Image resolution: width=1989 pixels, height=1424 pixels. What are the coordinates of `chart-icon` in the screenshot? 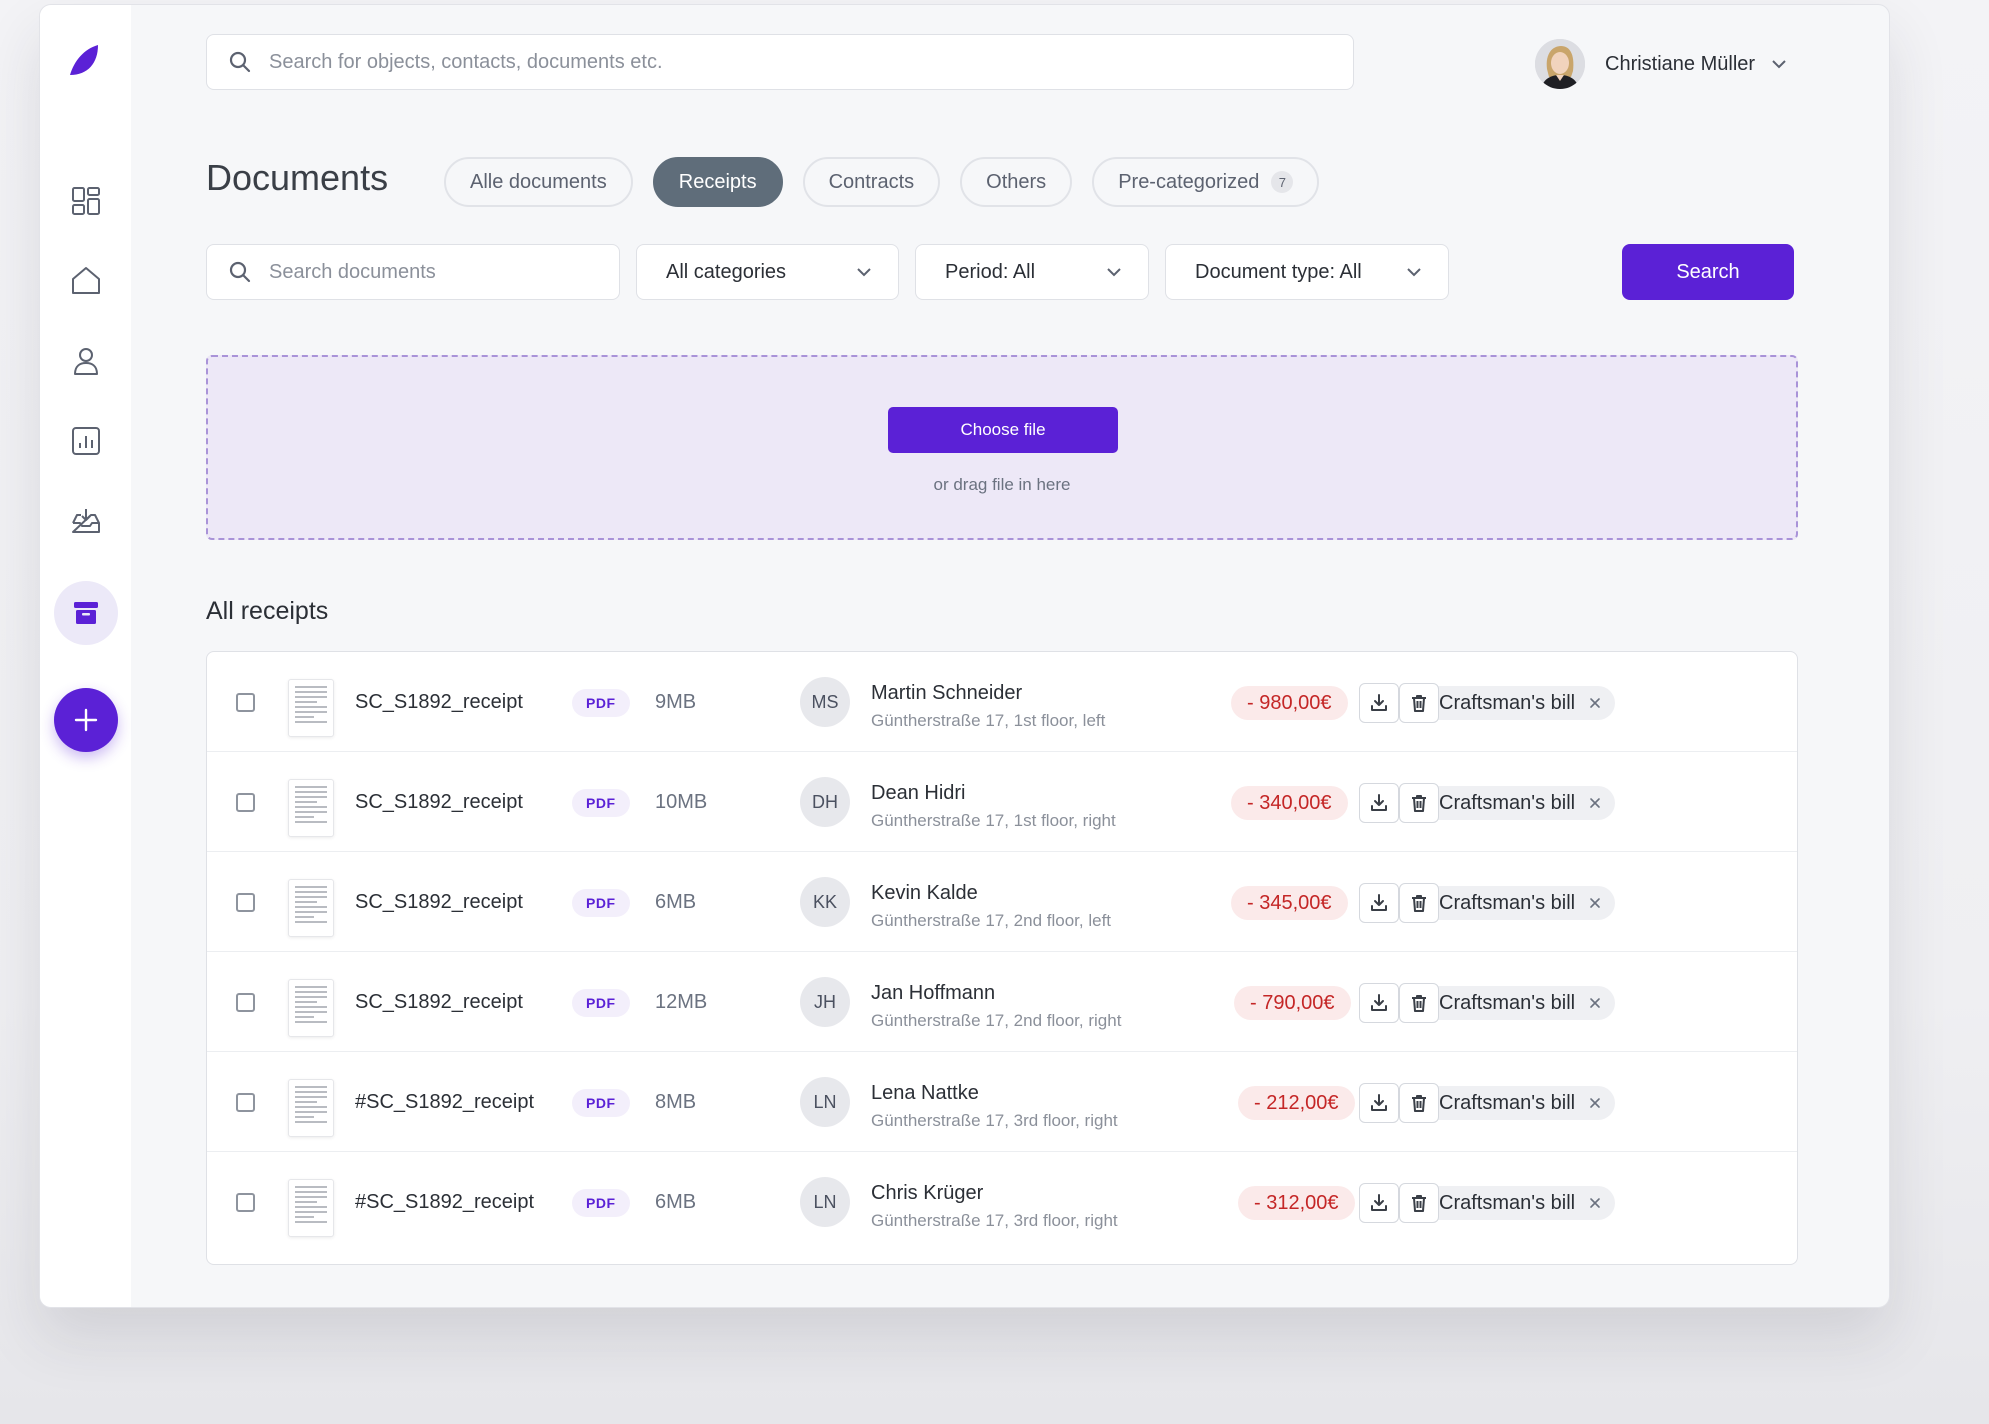 It's located at (86, 441).